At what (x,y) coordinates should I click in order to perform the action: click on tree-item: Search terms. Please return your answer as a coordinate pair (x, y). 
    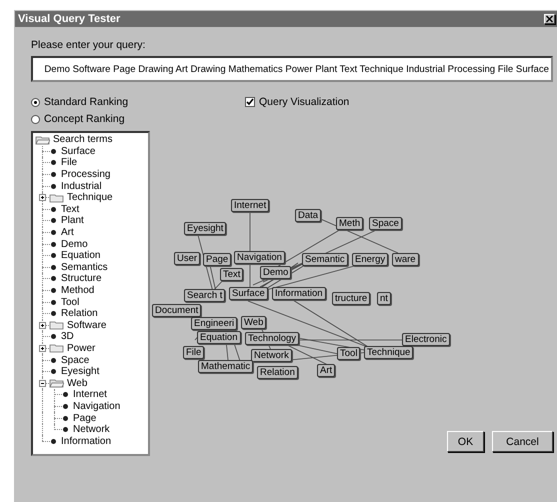
    Looking at the image, I should click on (82, 140).